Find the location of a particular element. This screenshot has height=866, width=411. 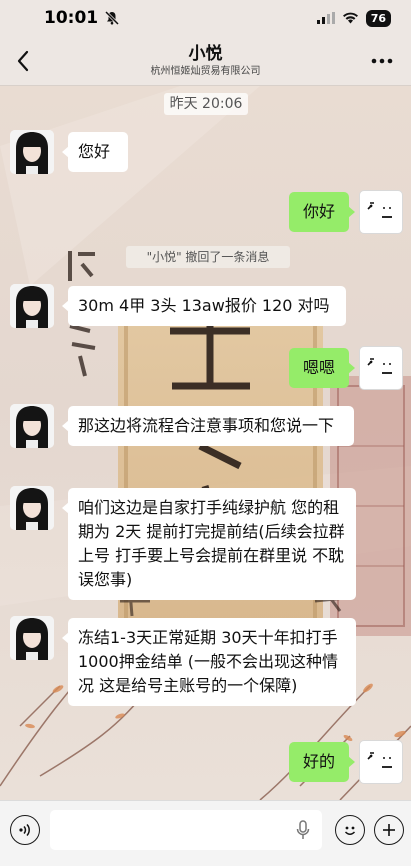

incoming-message-bubble: 您好 is located at coordinates (95, 152).